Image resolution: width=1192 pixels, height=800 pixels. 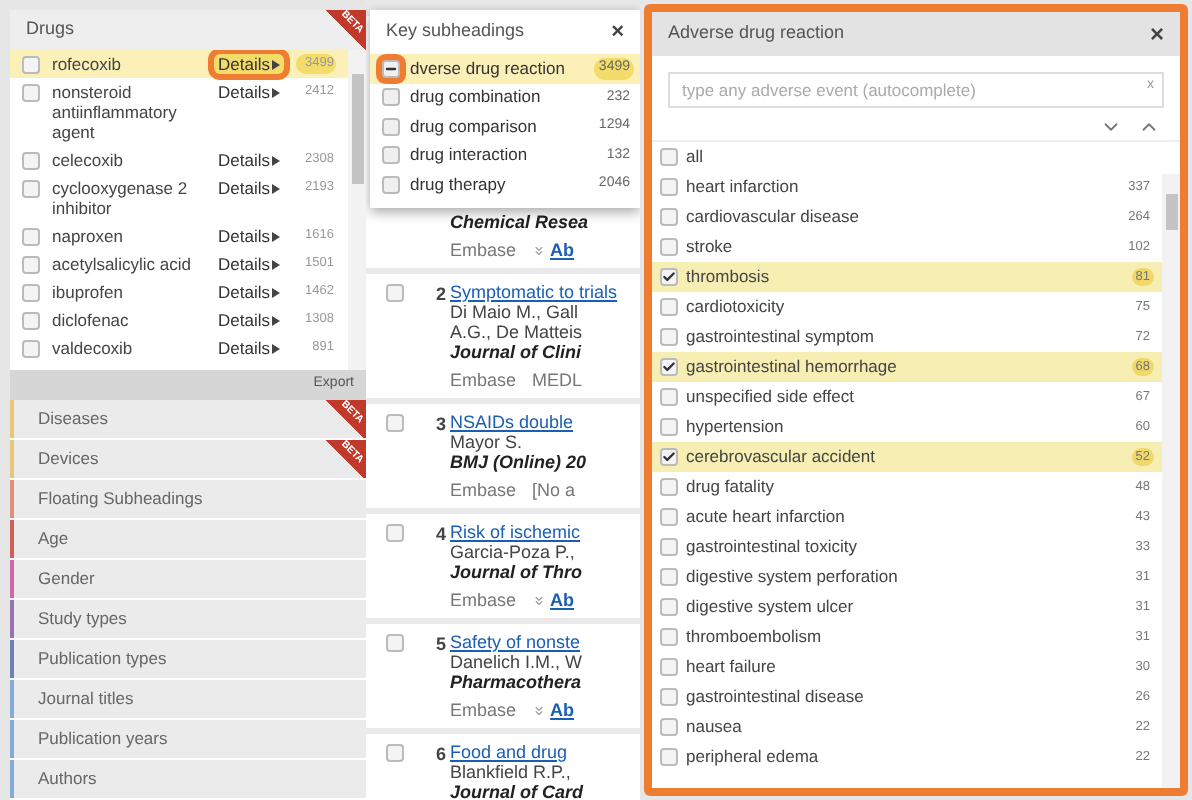 What do you see at coordinates (755, 637) in the screenshot?
I see `reaction-name: thromboembolism` at bounding box center [755, 637].